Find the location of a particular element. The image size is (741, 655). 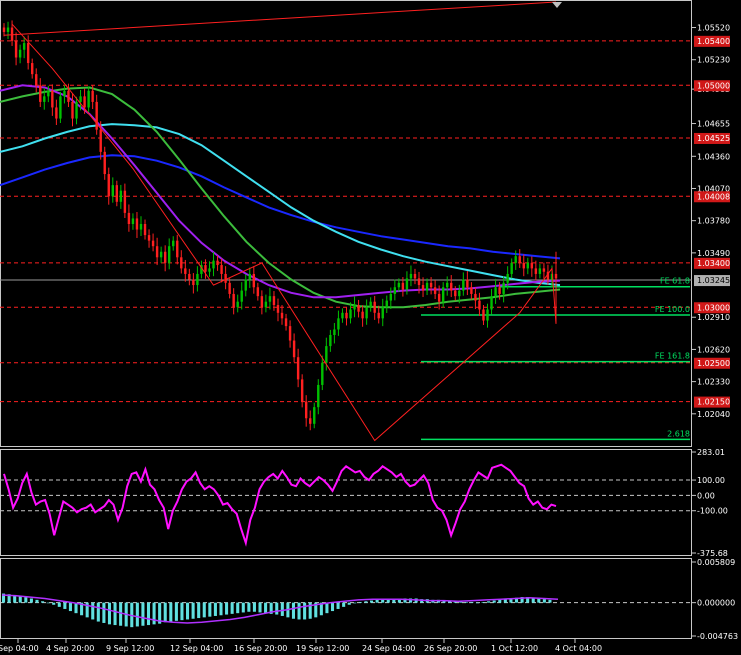

level-price-label: 1.03000 is located at coordinates (713, 307).